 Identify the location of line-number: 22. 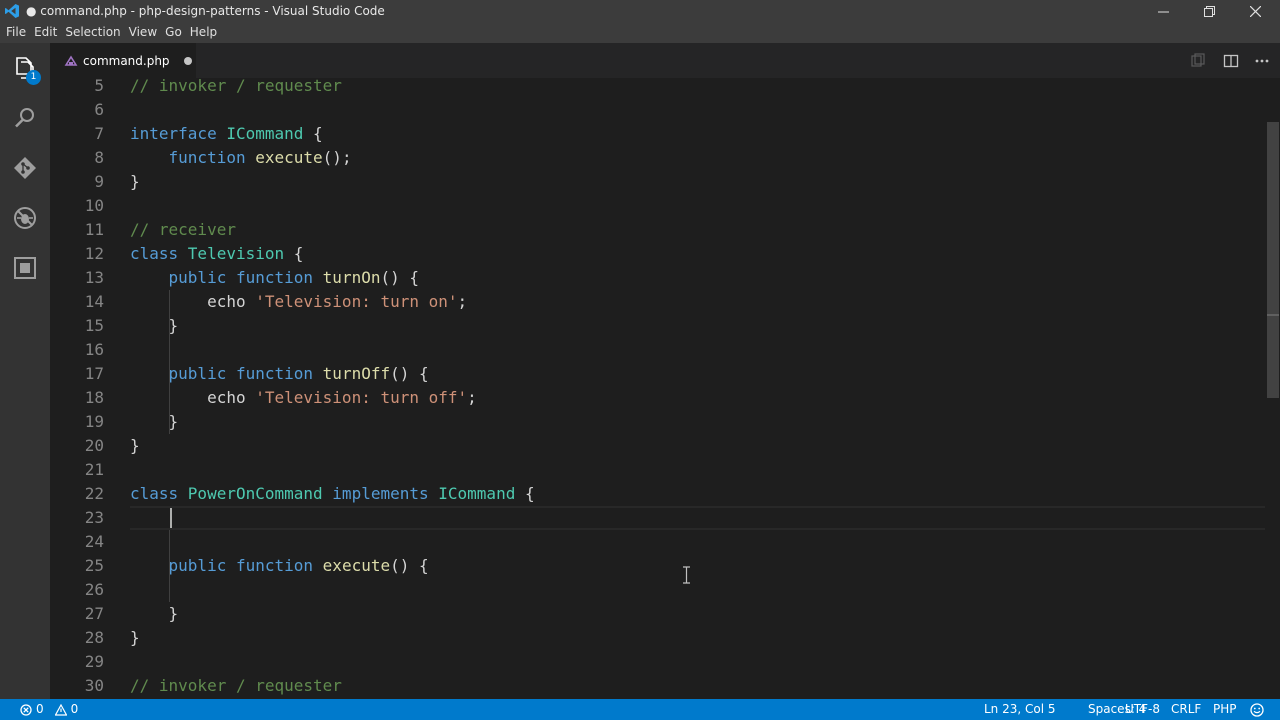
(94, 493).